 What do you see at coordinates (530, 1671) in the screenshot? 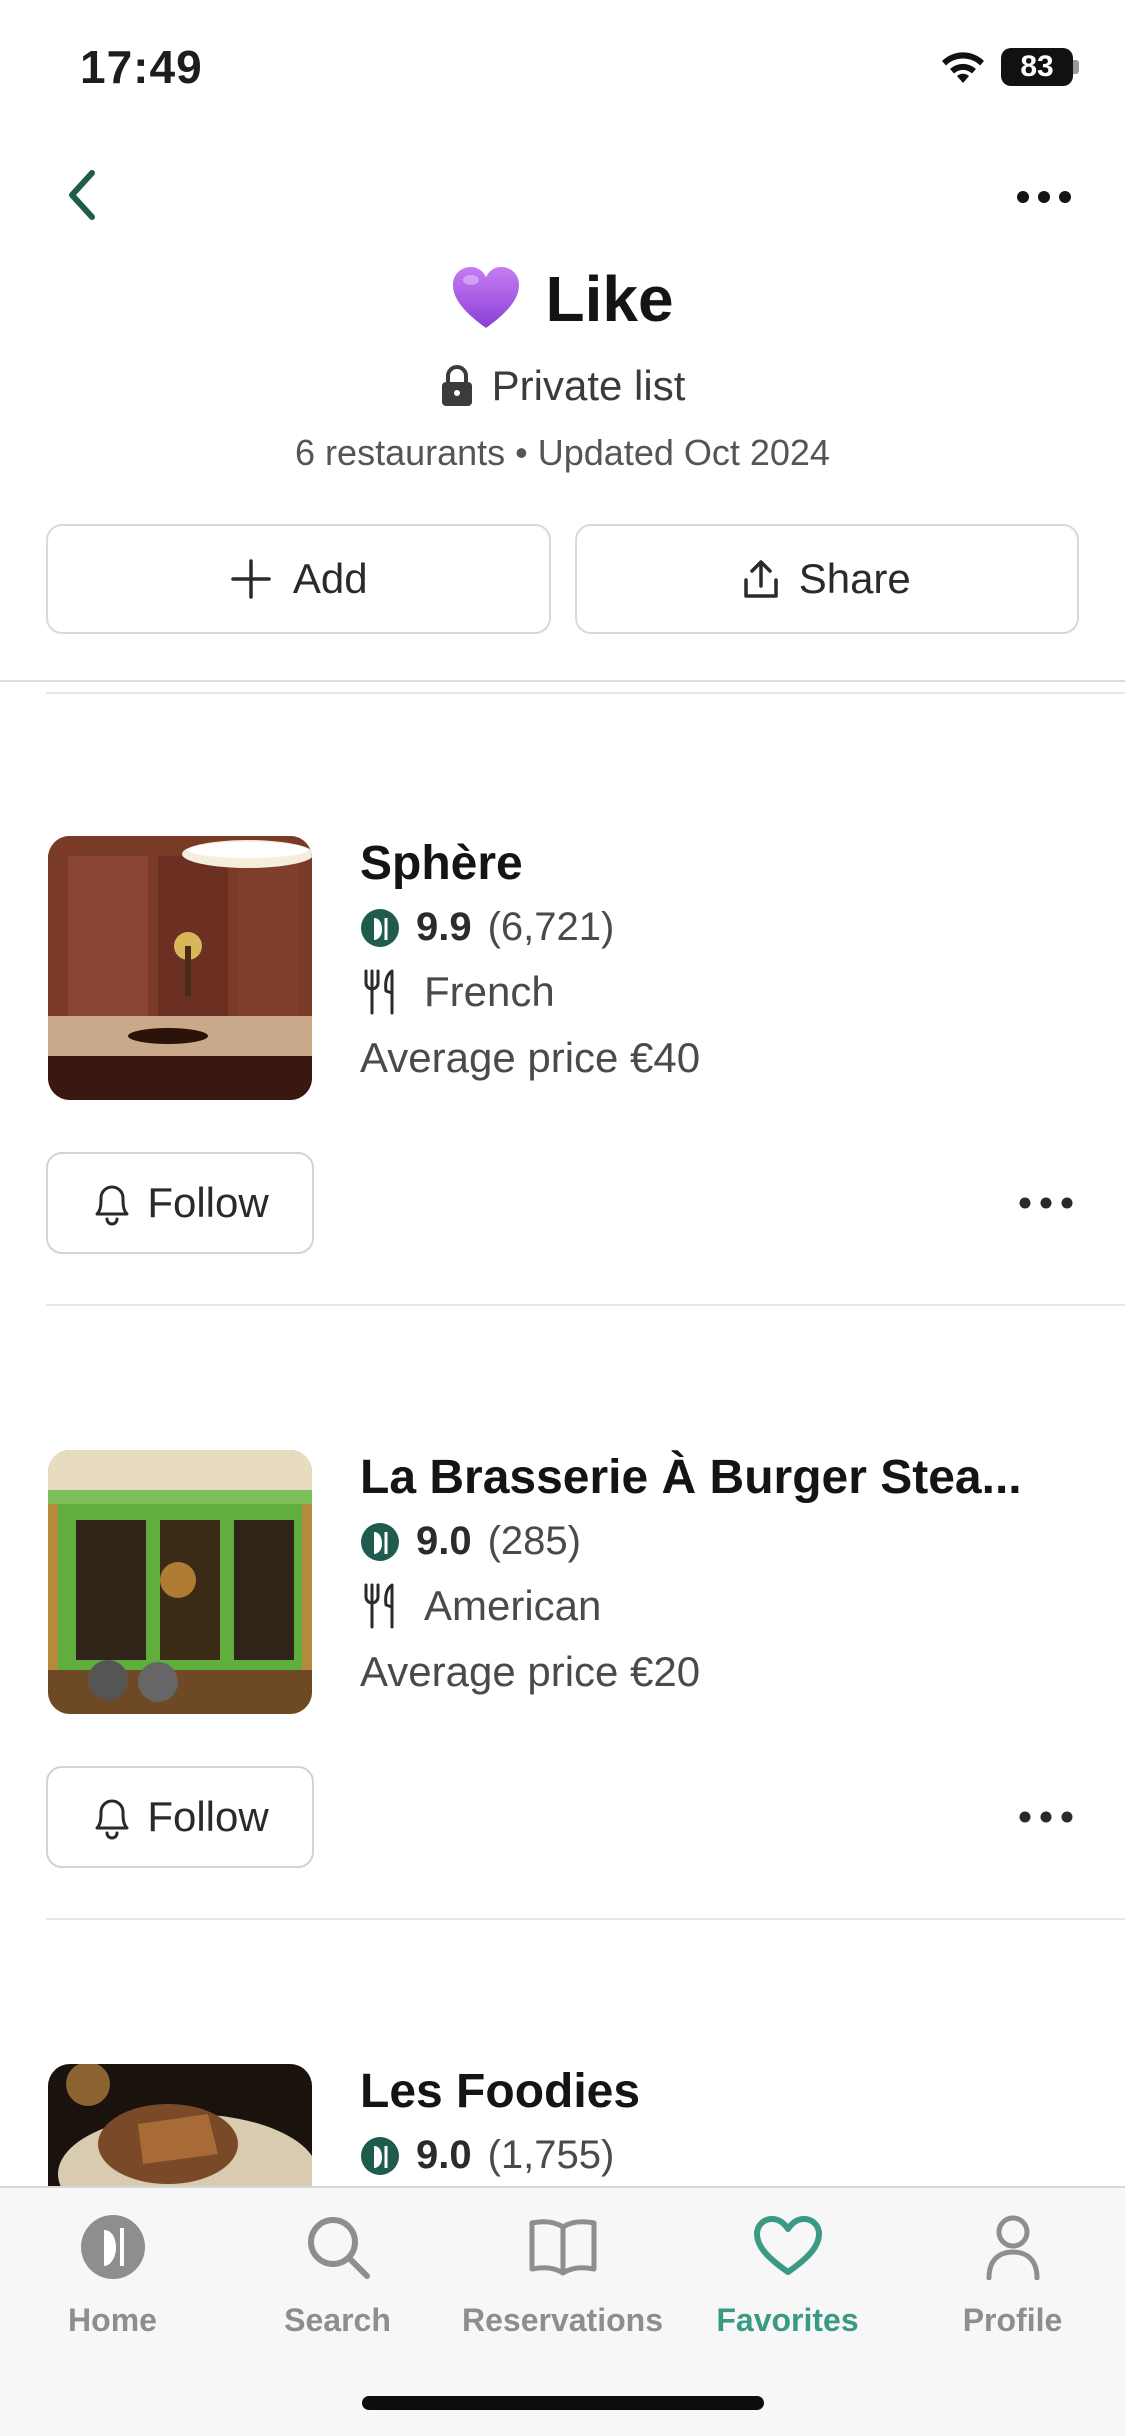
I see `average-price: Average price €20` at bounding box center [530, 1671].